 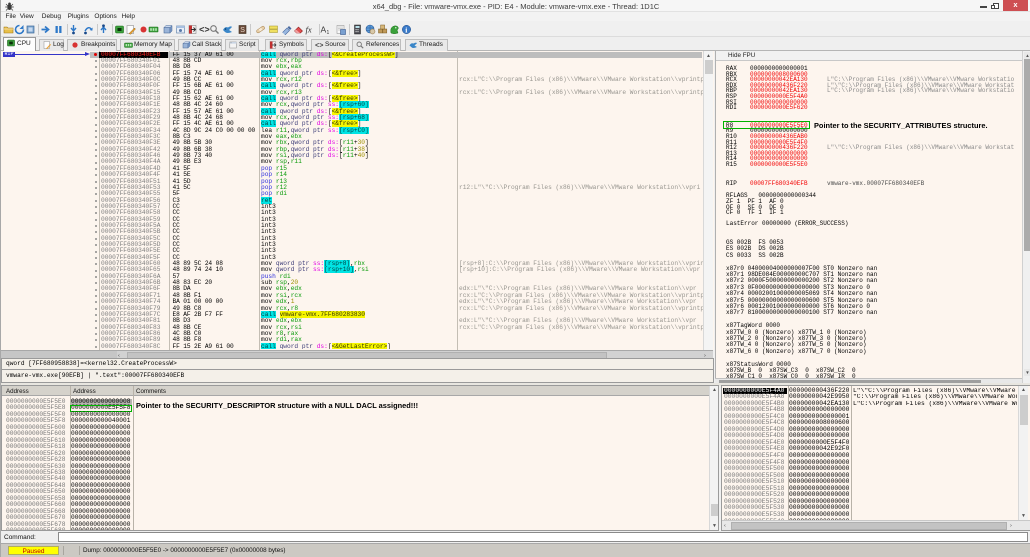 I want to click on svg-text: S, so click(x=242, y=30).